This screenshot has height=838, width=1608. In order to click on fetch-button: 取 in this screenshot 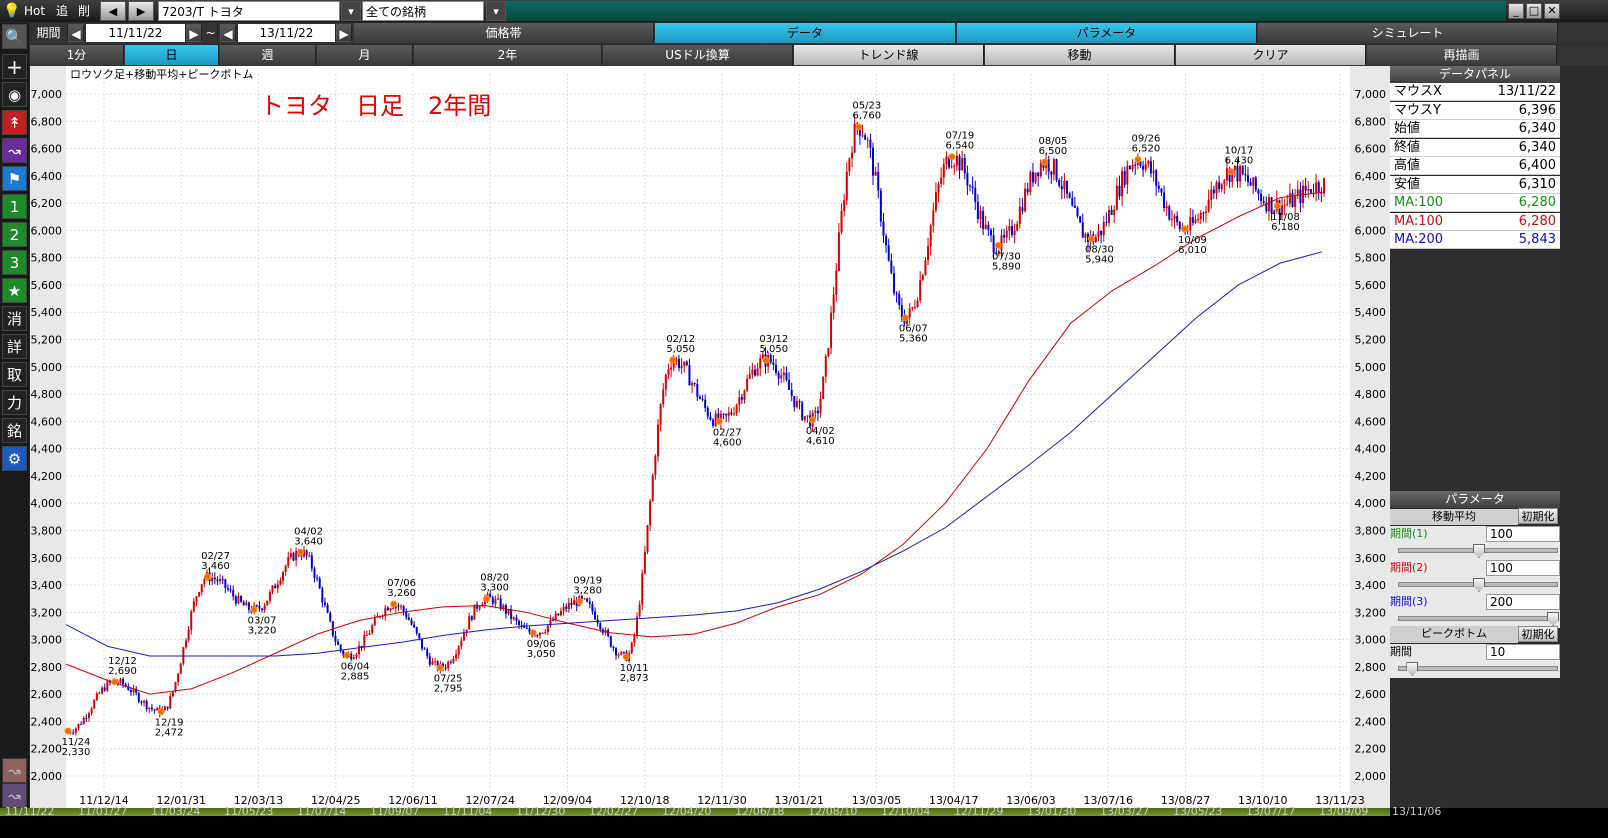, I will do `click(14, 374)`.